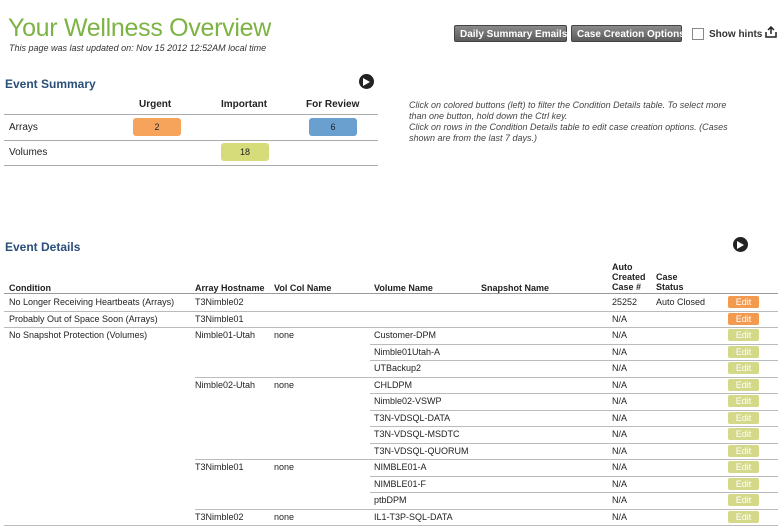  What do you see at coordinates (155, 104) in the screenshot?
I see `urgent-column-header: Urgent` at bounding box center [155, 104].